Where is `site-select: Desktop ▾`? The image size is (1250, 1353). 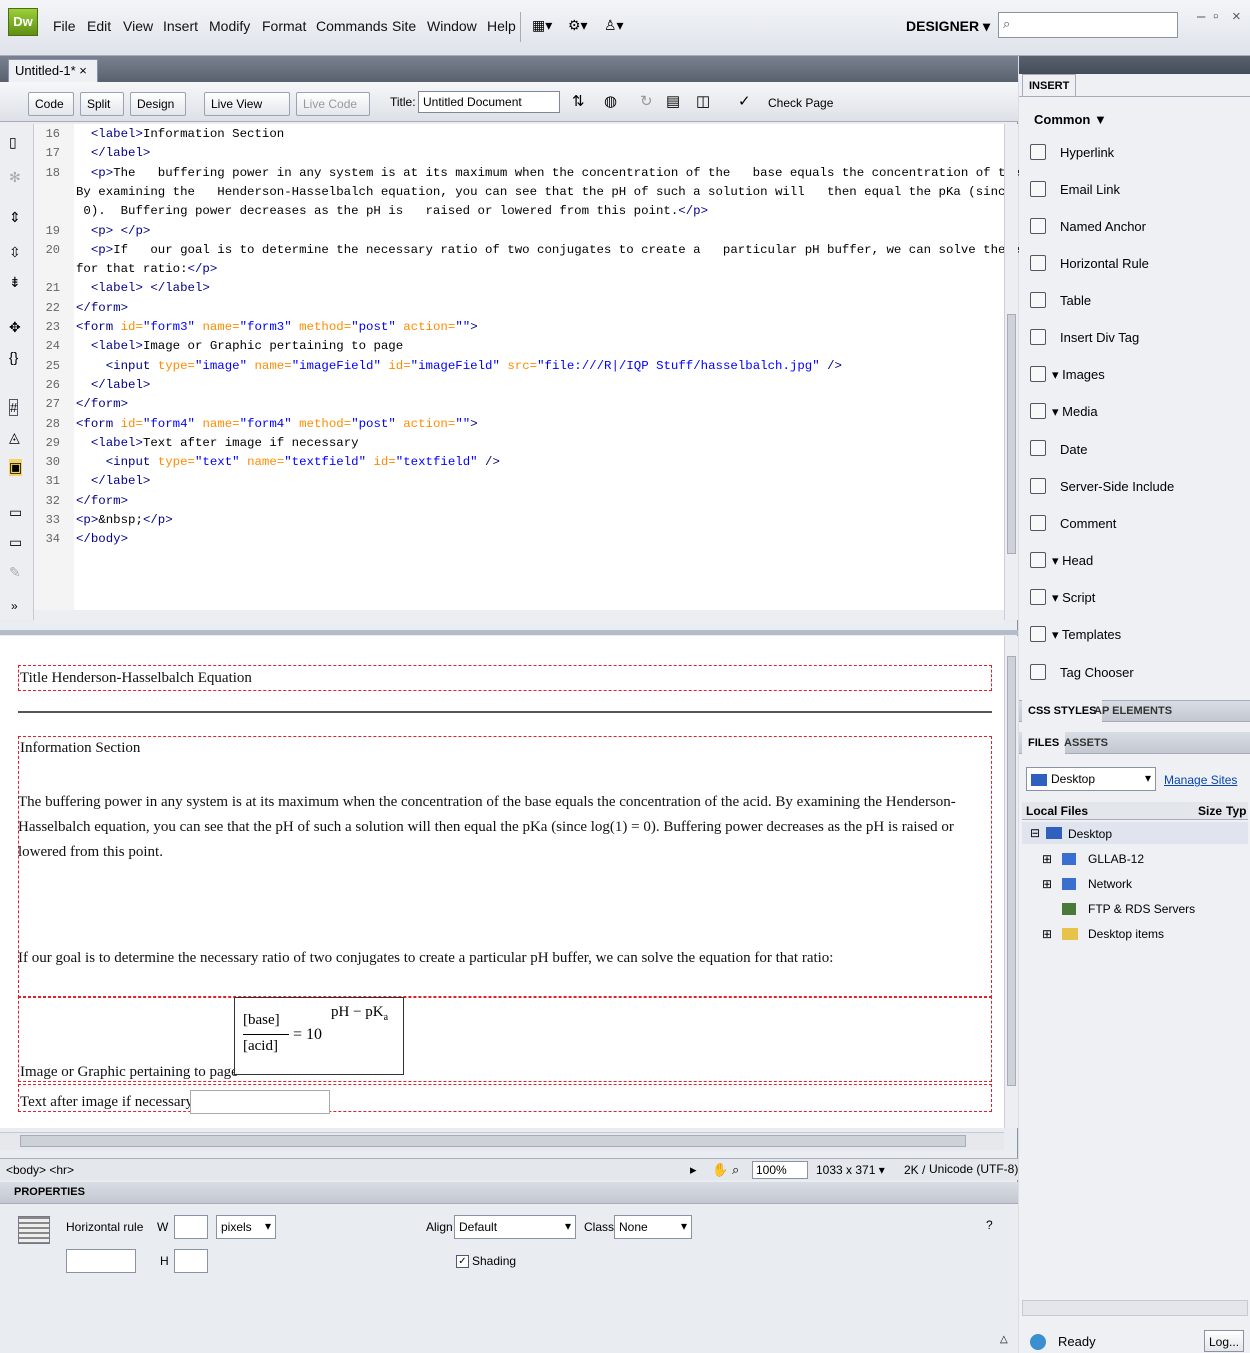
site-select: Desktop ▾ is located at coordinates (1091, 779).